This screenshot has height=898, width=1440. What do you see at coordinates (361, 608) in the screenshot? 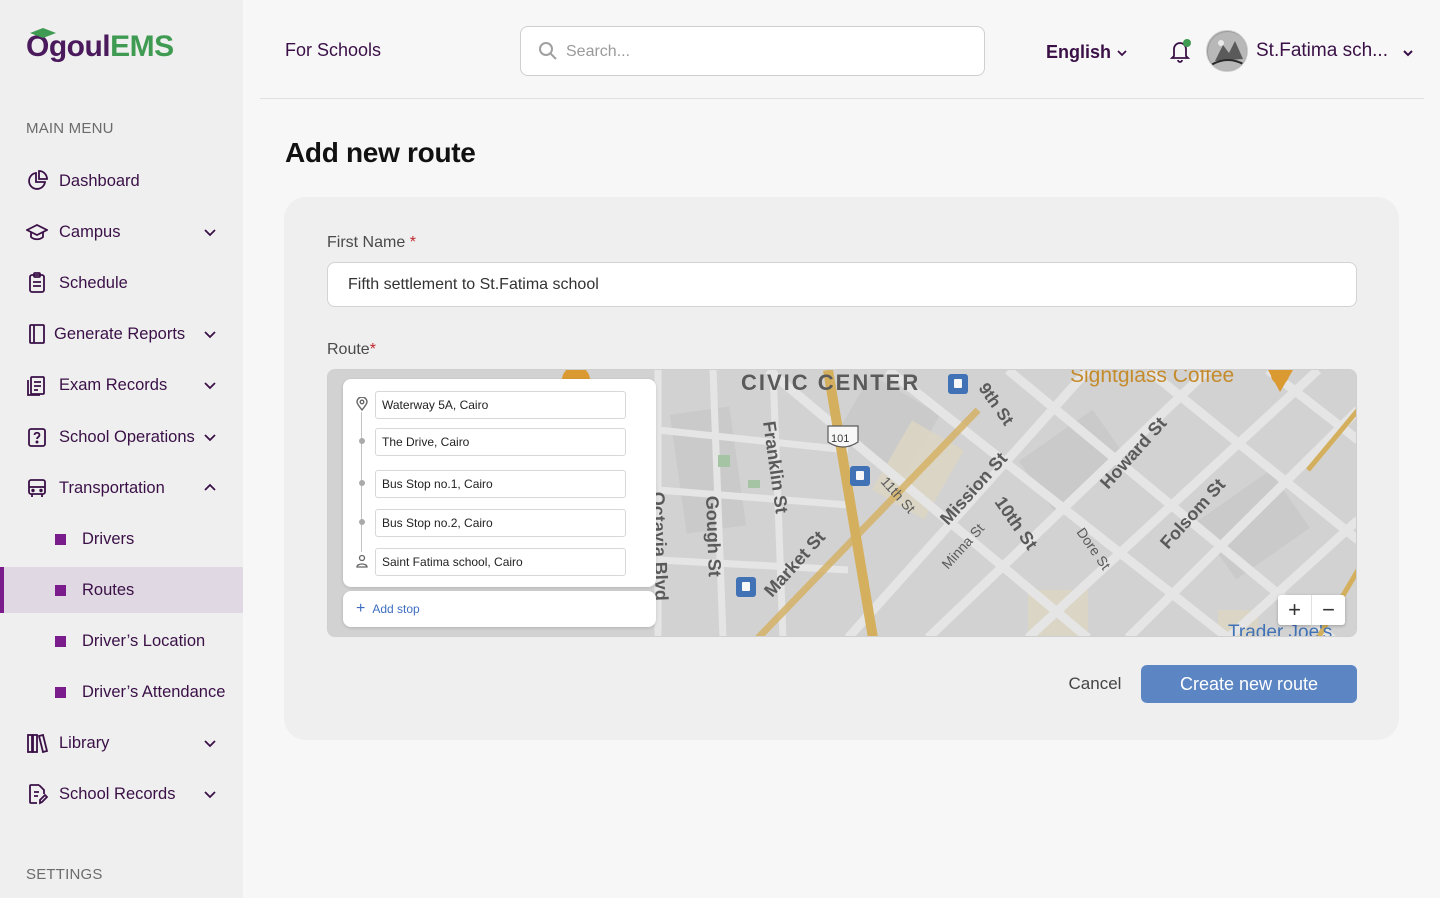
I see `plus-icon: +` at bounding box center [361, 608].